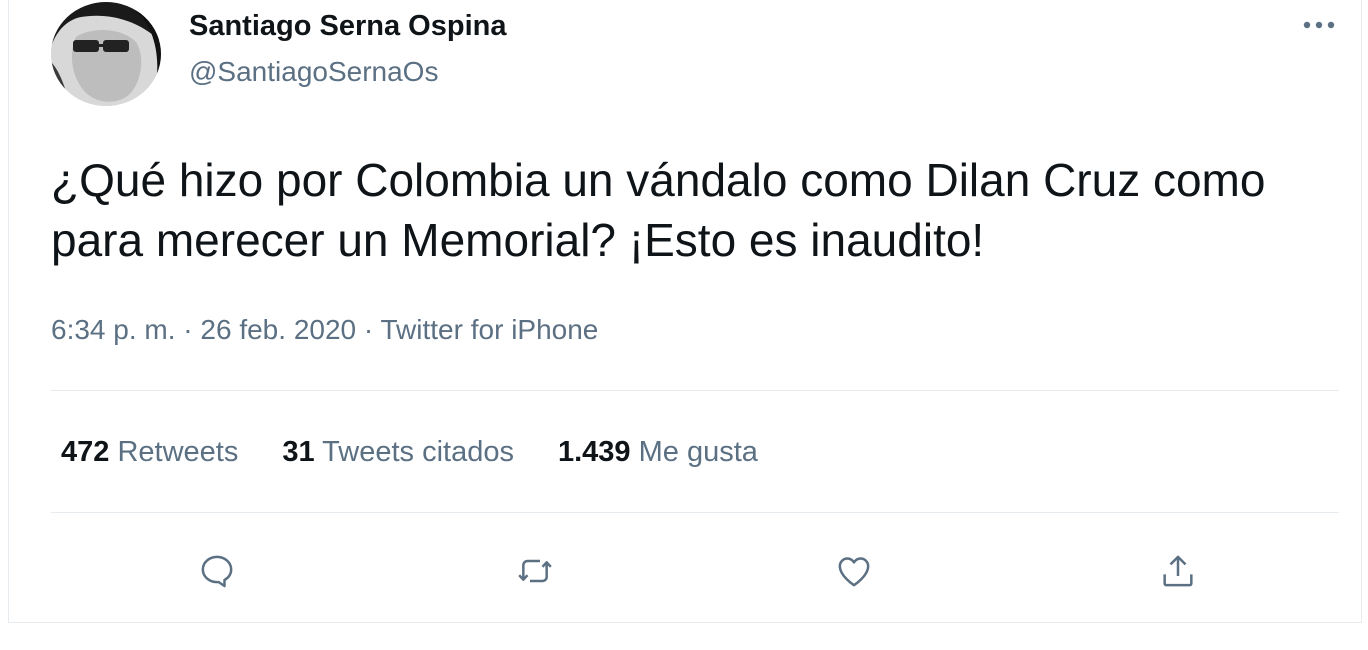 This screenshot has height=650, width=1368. What do you see at coordinates (278, 329) in the screenshot?
I see `tweet-date: 26 feb. 2020` at bounding box center [278, 329].